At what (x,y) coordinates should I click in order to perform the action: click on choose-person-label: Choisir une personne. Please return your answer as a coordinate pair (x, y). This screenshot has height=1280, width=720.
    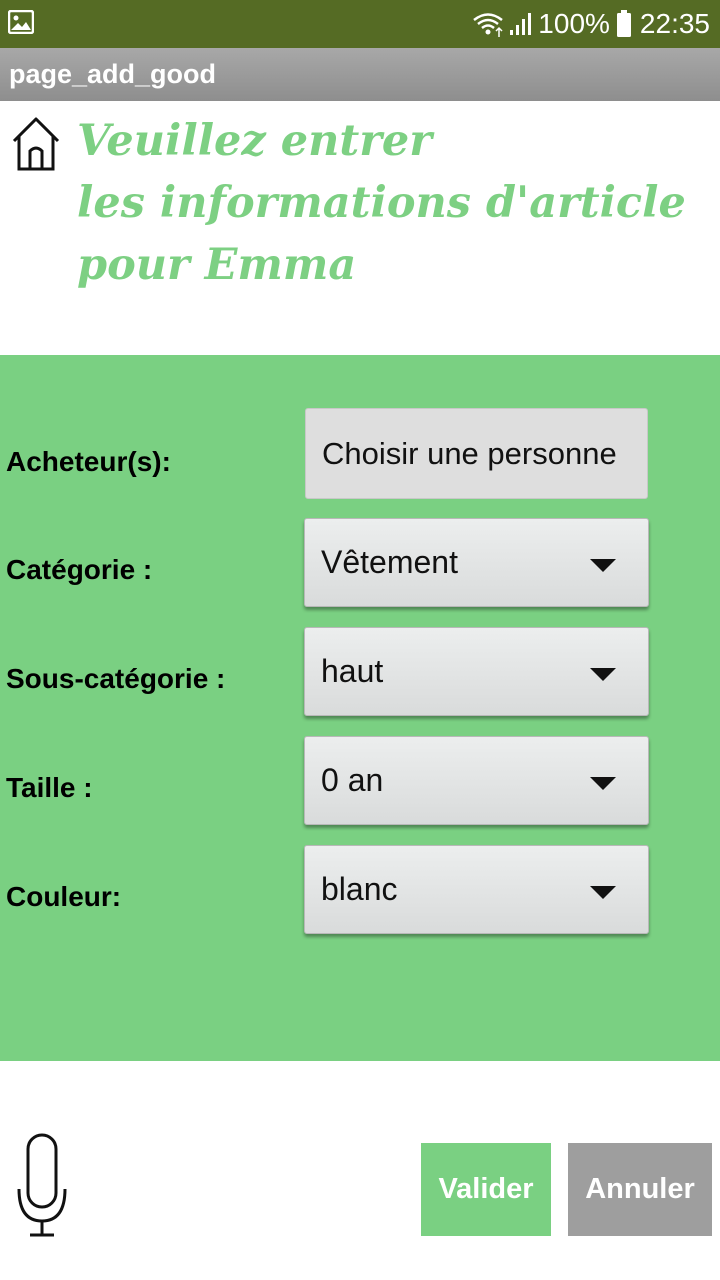
    Looking at the image, I should click on (469, 453).